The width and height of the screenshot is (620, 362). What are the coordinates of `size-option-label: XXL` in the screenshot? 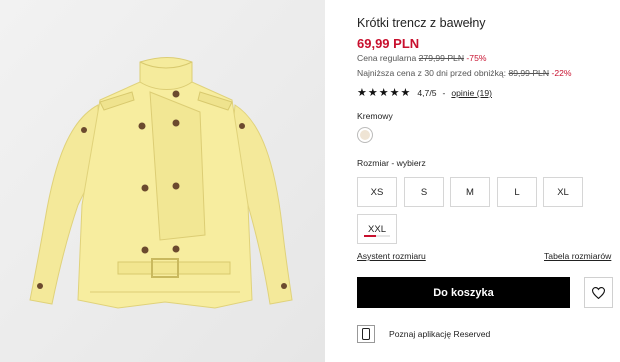 It's located at (377, 229).